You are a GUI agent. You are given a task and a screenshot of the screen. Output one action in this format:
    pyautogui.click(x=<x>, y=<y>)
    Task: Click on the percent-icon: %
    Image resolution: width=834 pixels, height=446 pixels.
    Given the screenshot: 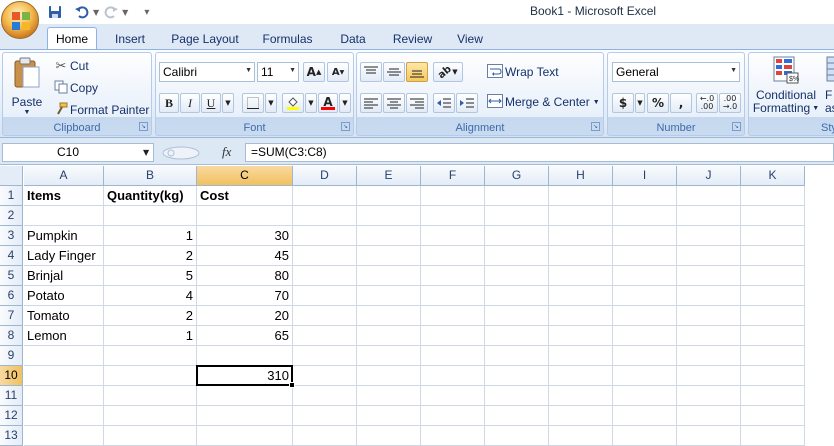 What is the action you would take?
    pyautogui.click(x=658, y=103)
    